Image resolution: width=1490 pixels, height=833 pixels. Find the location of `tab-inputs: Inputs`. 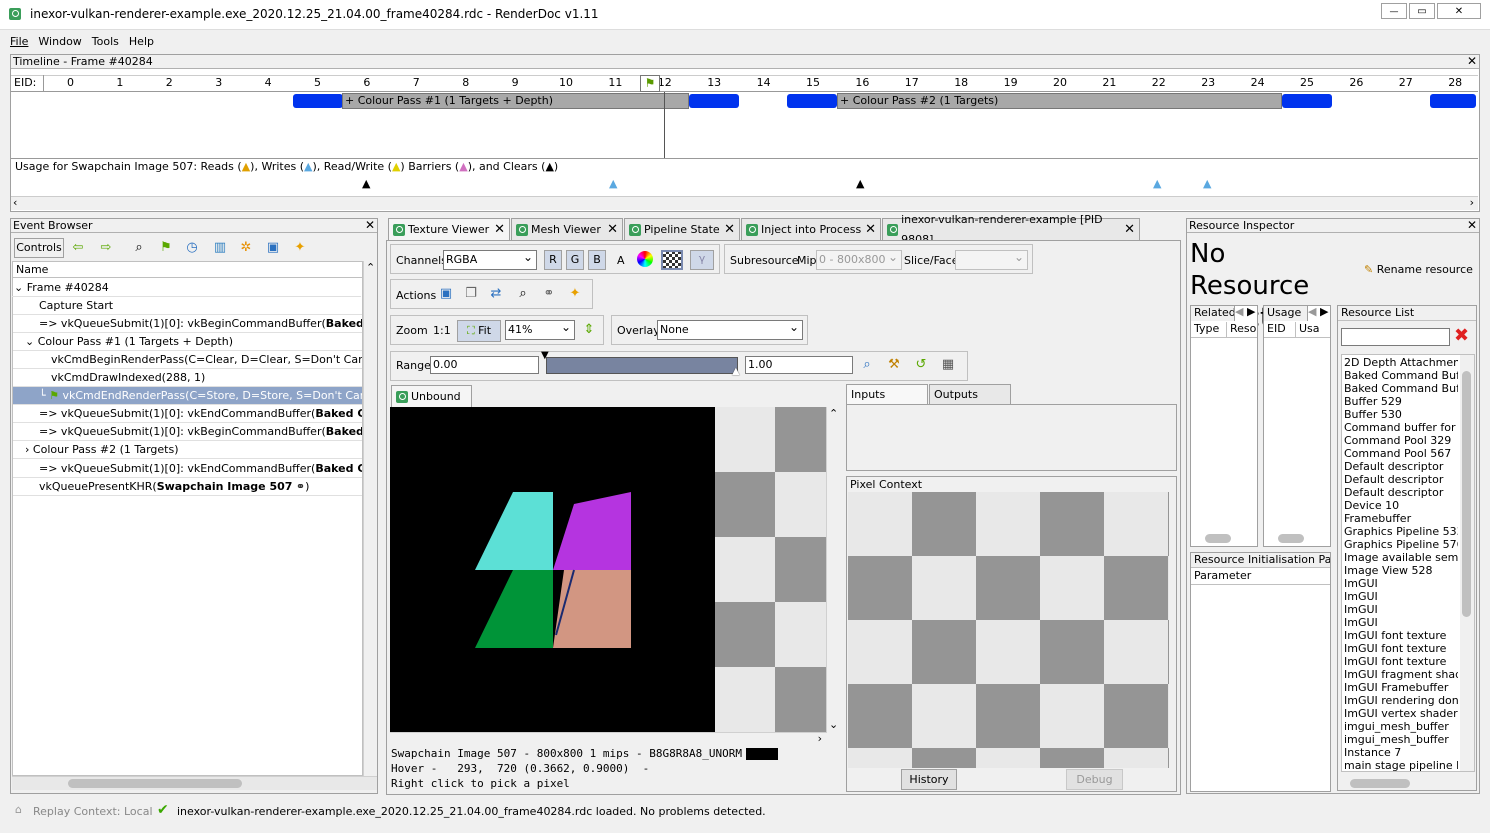

tab-inputs: Inputs is located at coordinates (887, 394).